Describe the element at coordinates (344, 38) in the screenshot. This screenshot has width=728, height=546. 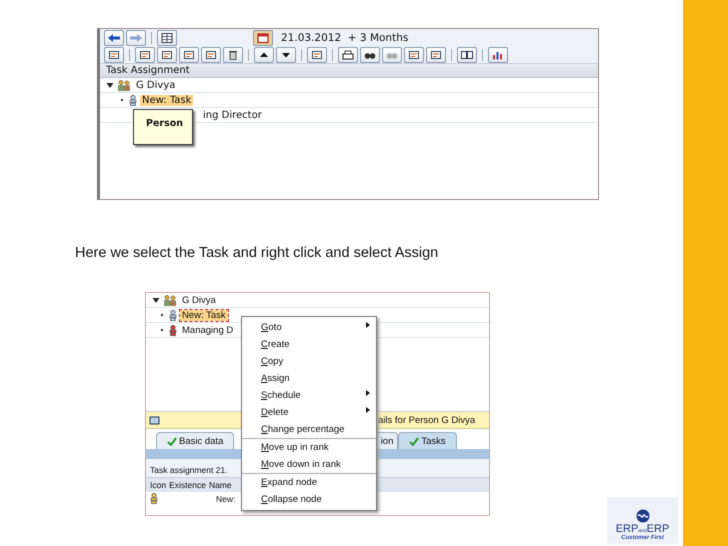
I see `date-range: 21.03.2012 + 3 Months` at that location.